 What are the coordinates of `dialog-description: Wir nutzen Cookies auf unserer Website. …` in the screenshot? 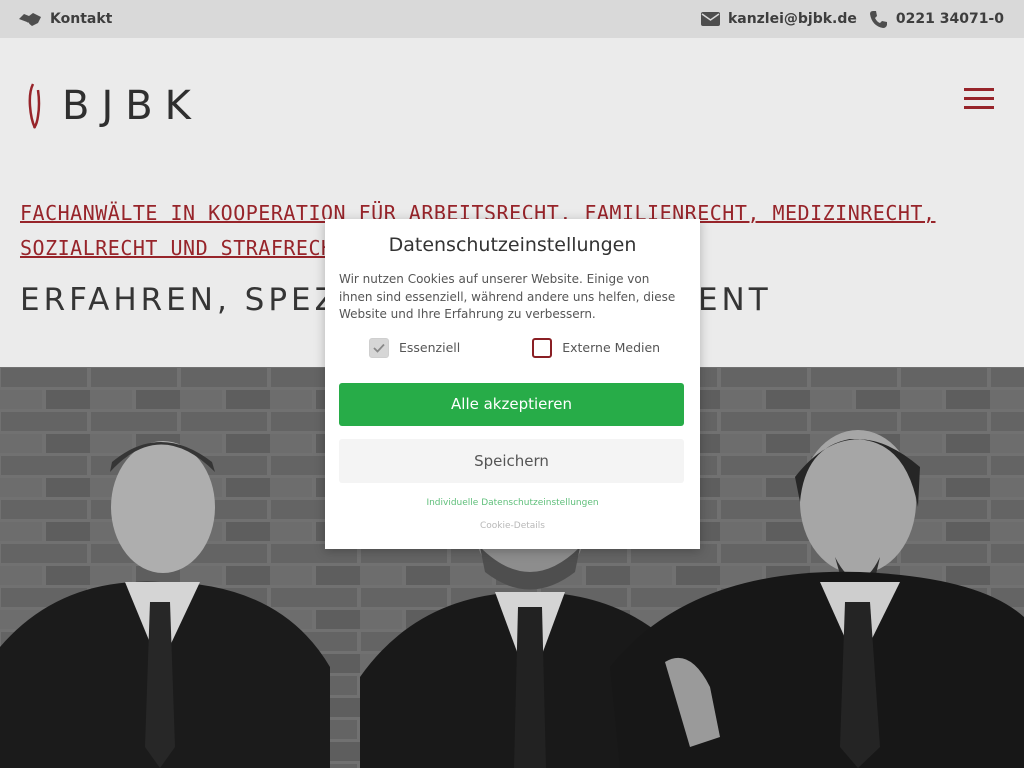 It's located at (507, 296).